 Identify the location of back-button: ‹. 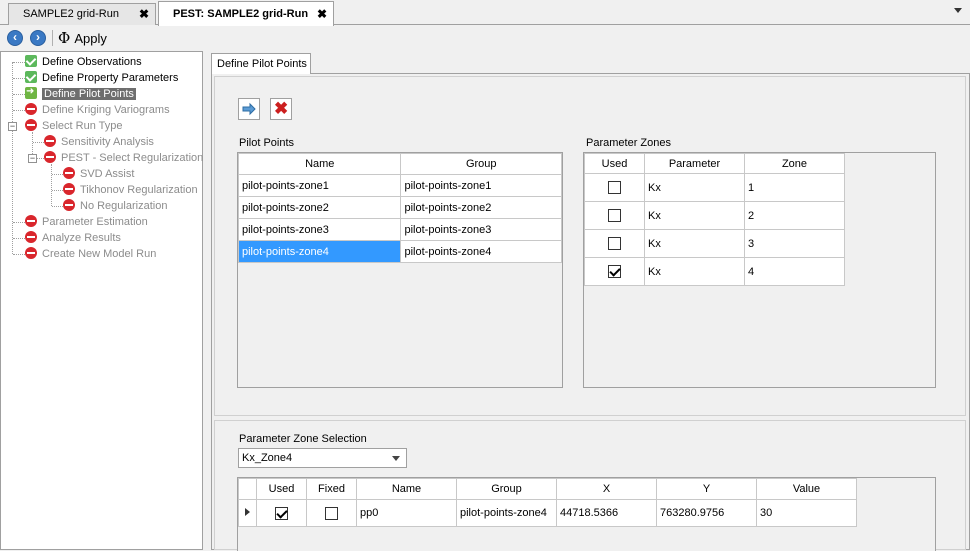
(15, 38).